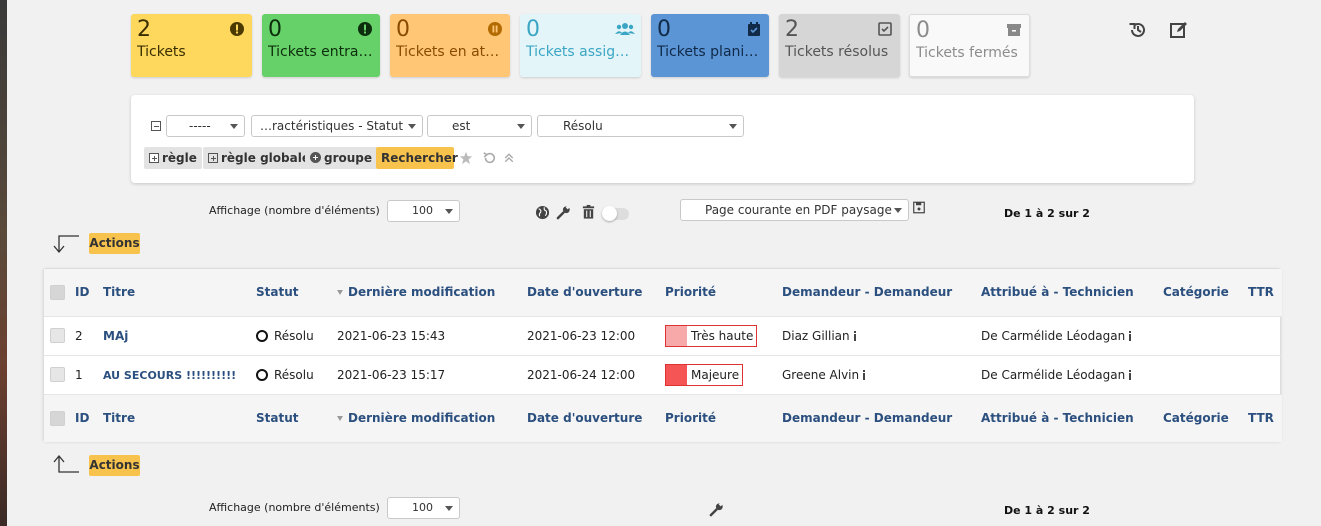  I want to click on toggle-switch, so click(615, 213).